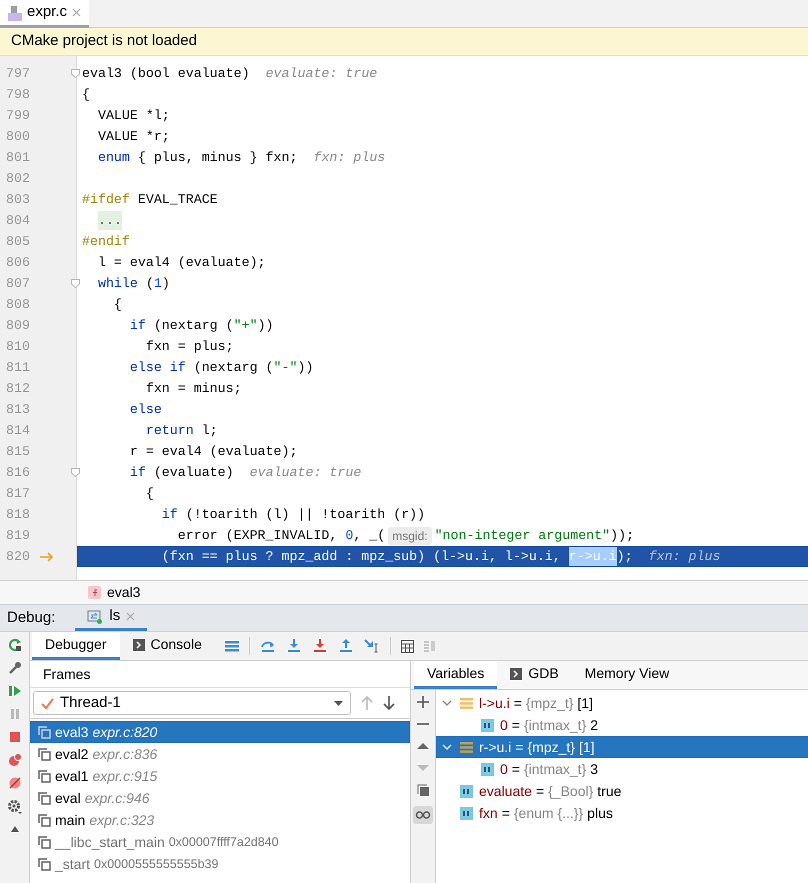 The width and height of the screenshot is (808, 883). Describe the element at coordinates (14, 807) in the screenshot. I see `settings-icon` at that location.